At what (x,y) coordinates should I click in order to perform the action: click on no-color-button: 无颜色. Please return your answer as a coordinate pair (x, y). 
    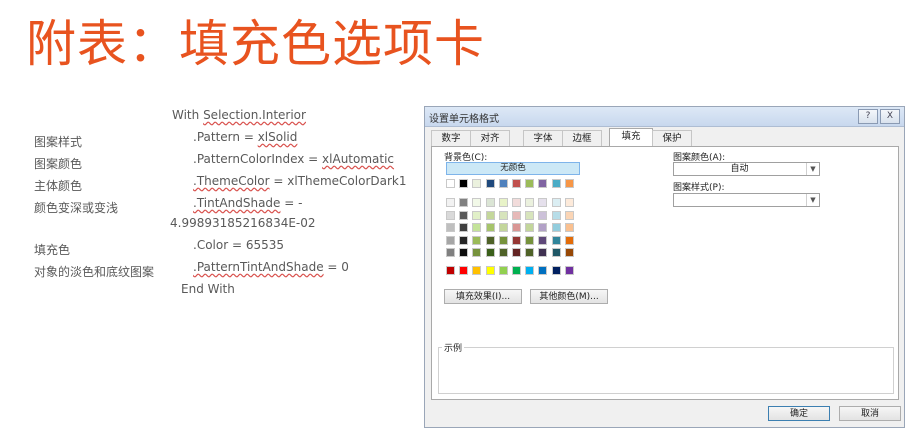
    Looking at the image, I should click on (513, 168).